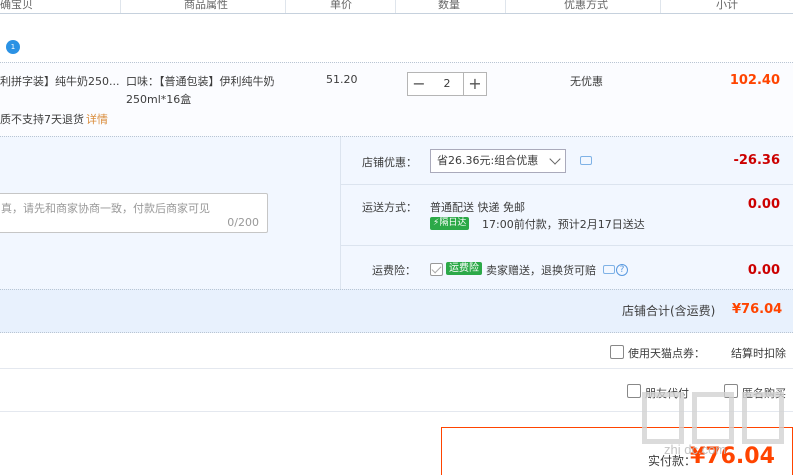  What do you see at coordinates (695, 449) in the screenshot?
I see `watermark-text: zhi dc.com` at bounding box center [695, 449].